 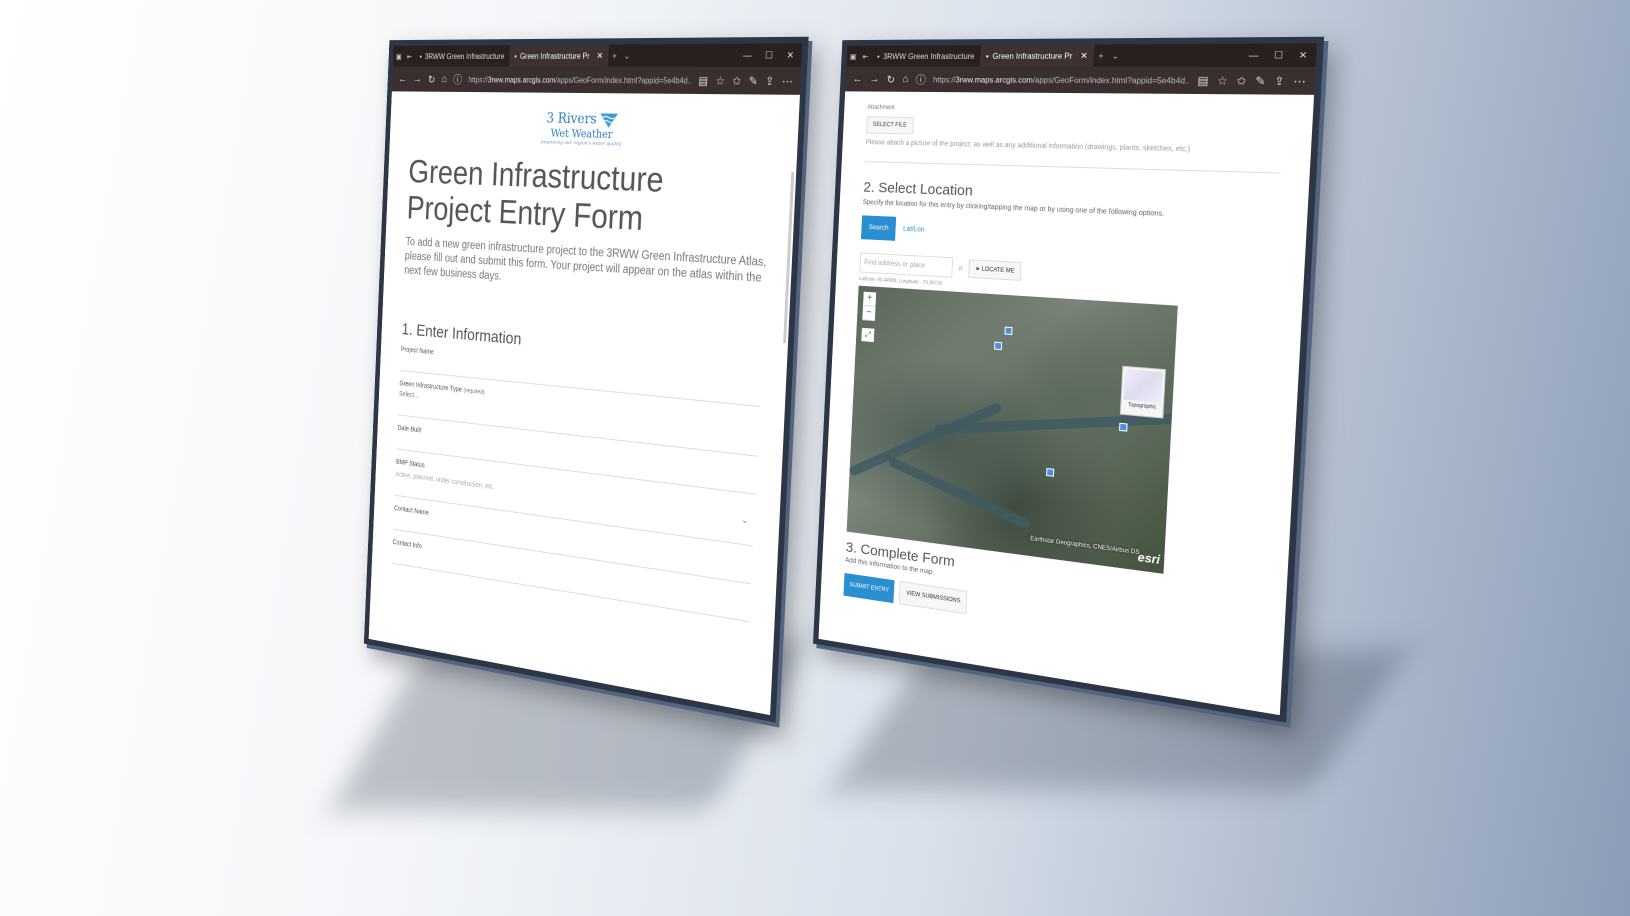 I want to click on map-attribution: Earthstar Geographics, CNES/Airbus DS, so click(x=1085, y=546).